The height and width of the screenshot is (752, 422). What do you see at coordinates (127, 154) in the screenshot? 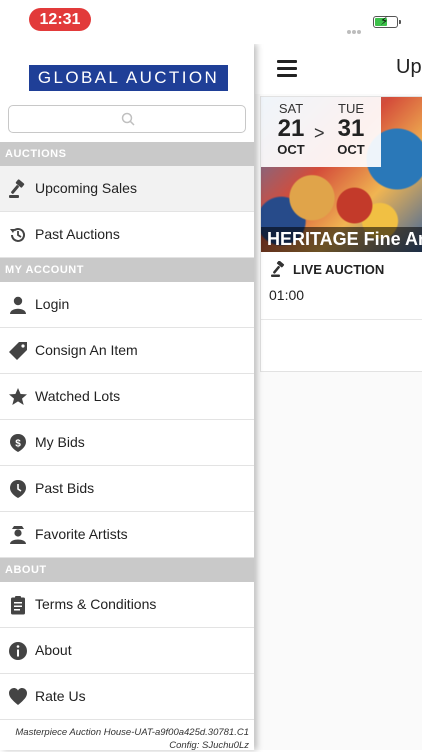
I see `section-header-auctions: AUCTIONS` at bounding box center [127, 154].